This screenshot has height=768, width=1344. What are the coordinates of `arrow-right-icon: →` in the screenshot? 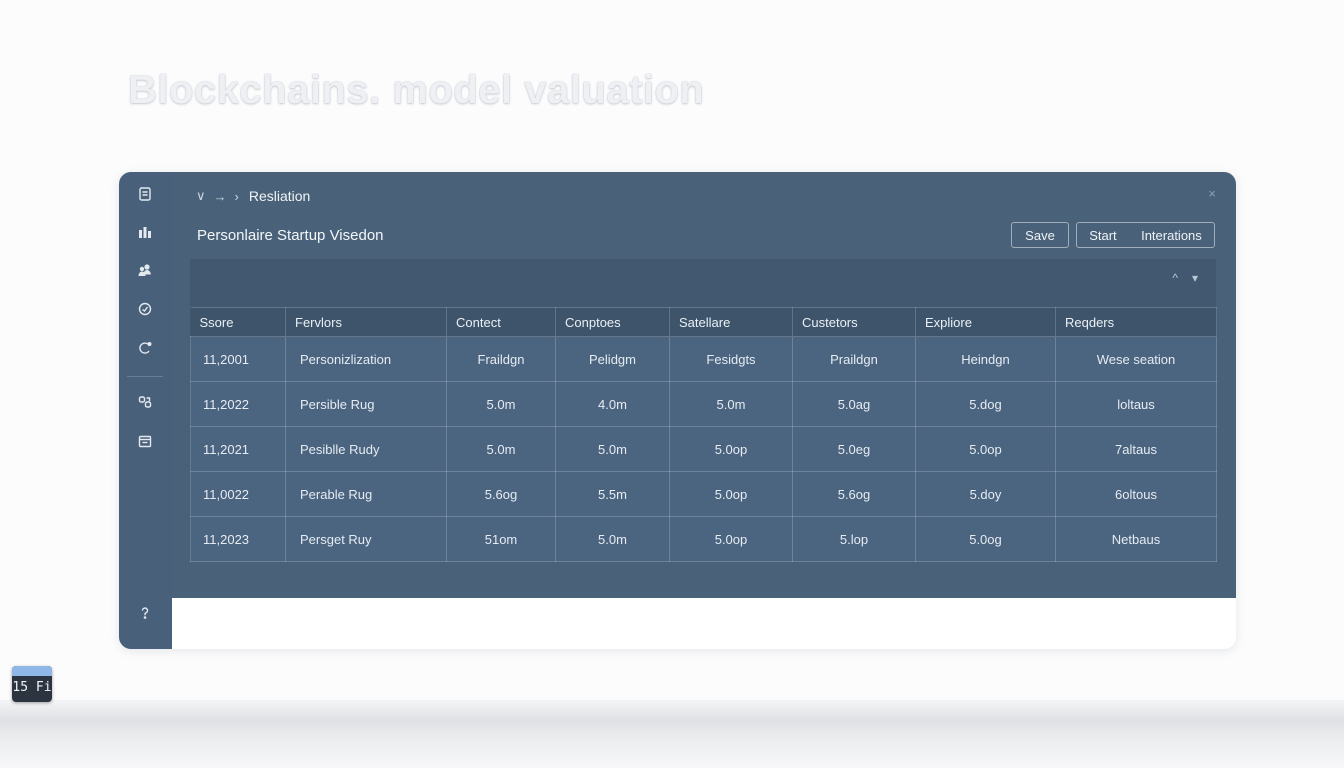 It's located at (220, 196).